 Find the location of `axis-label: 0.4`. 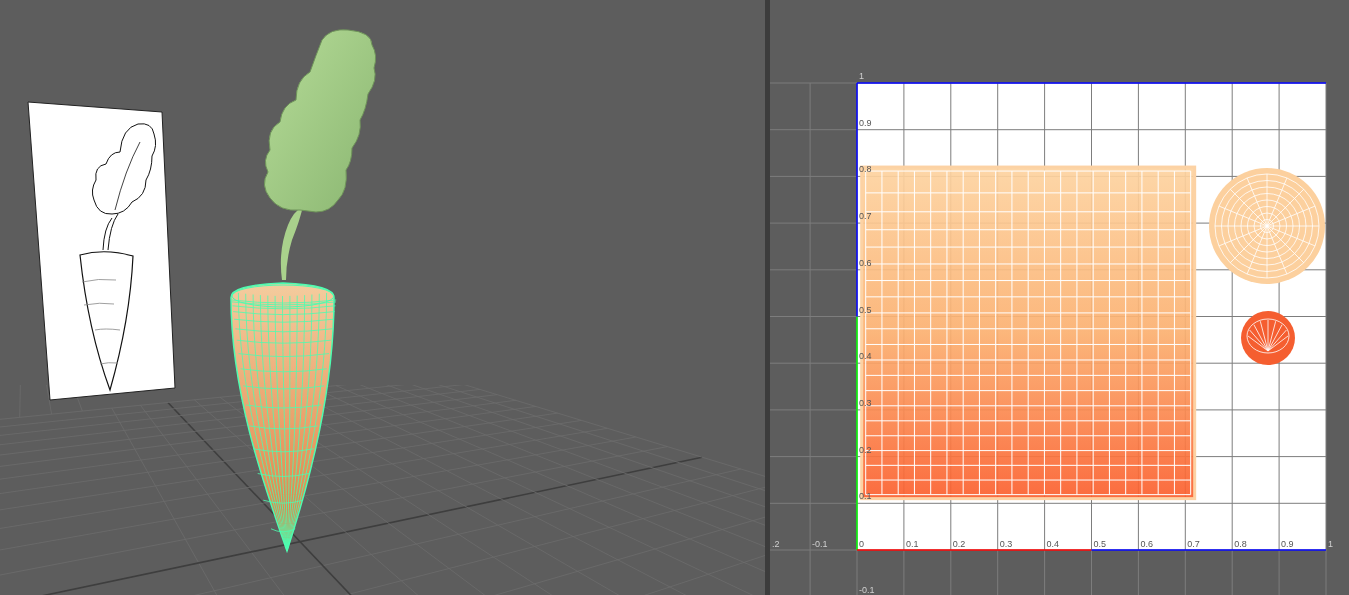

axis-label: 0.4 is located at coordinates (1053, 544).